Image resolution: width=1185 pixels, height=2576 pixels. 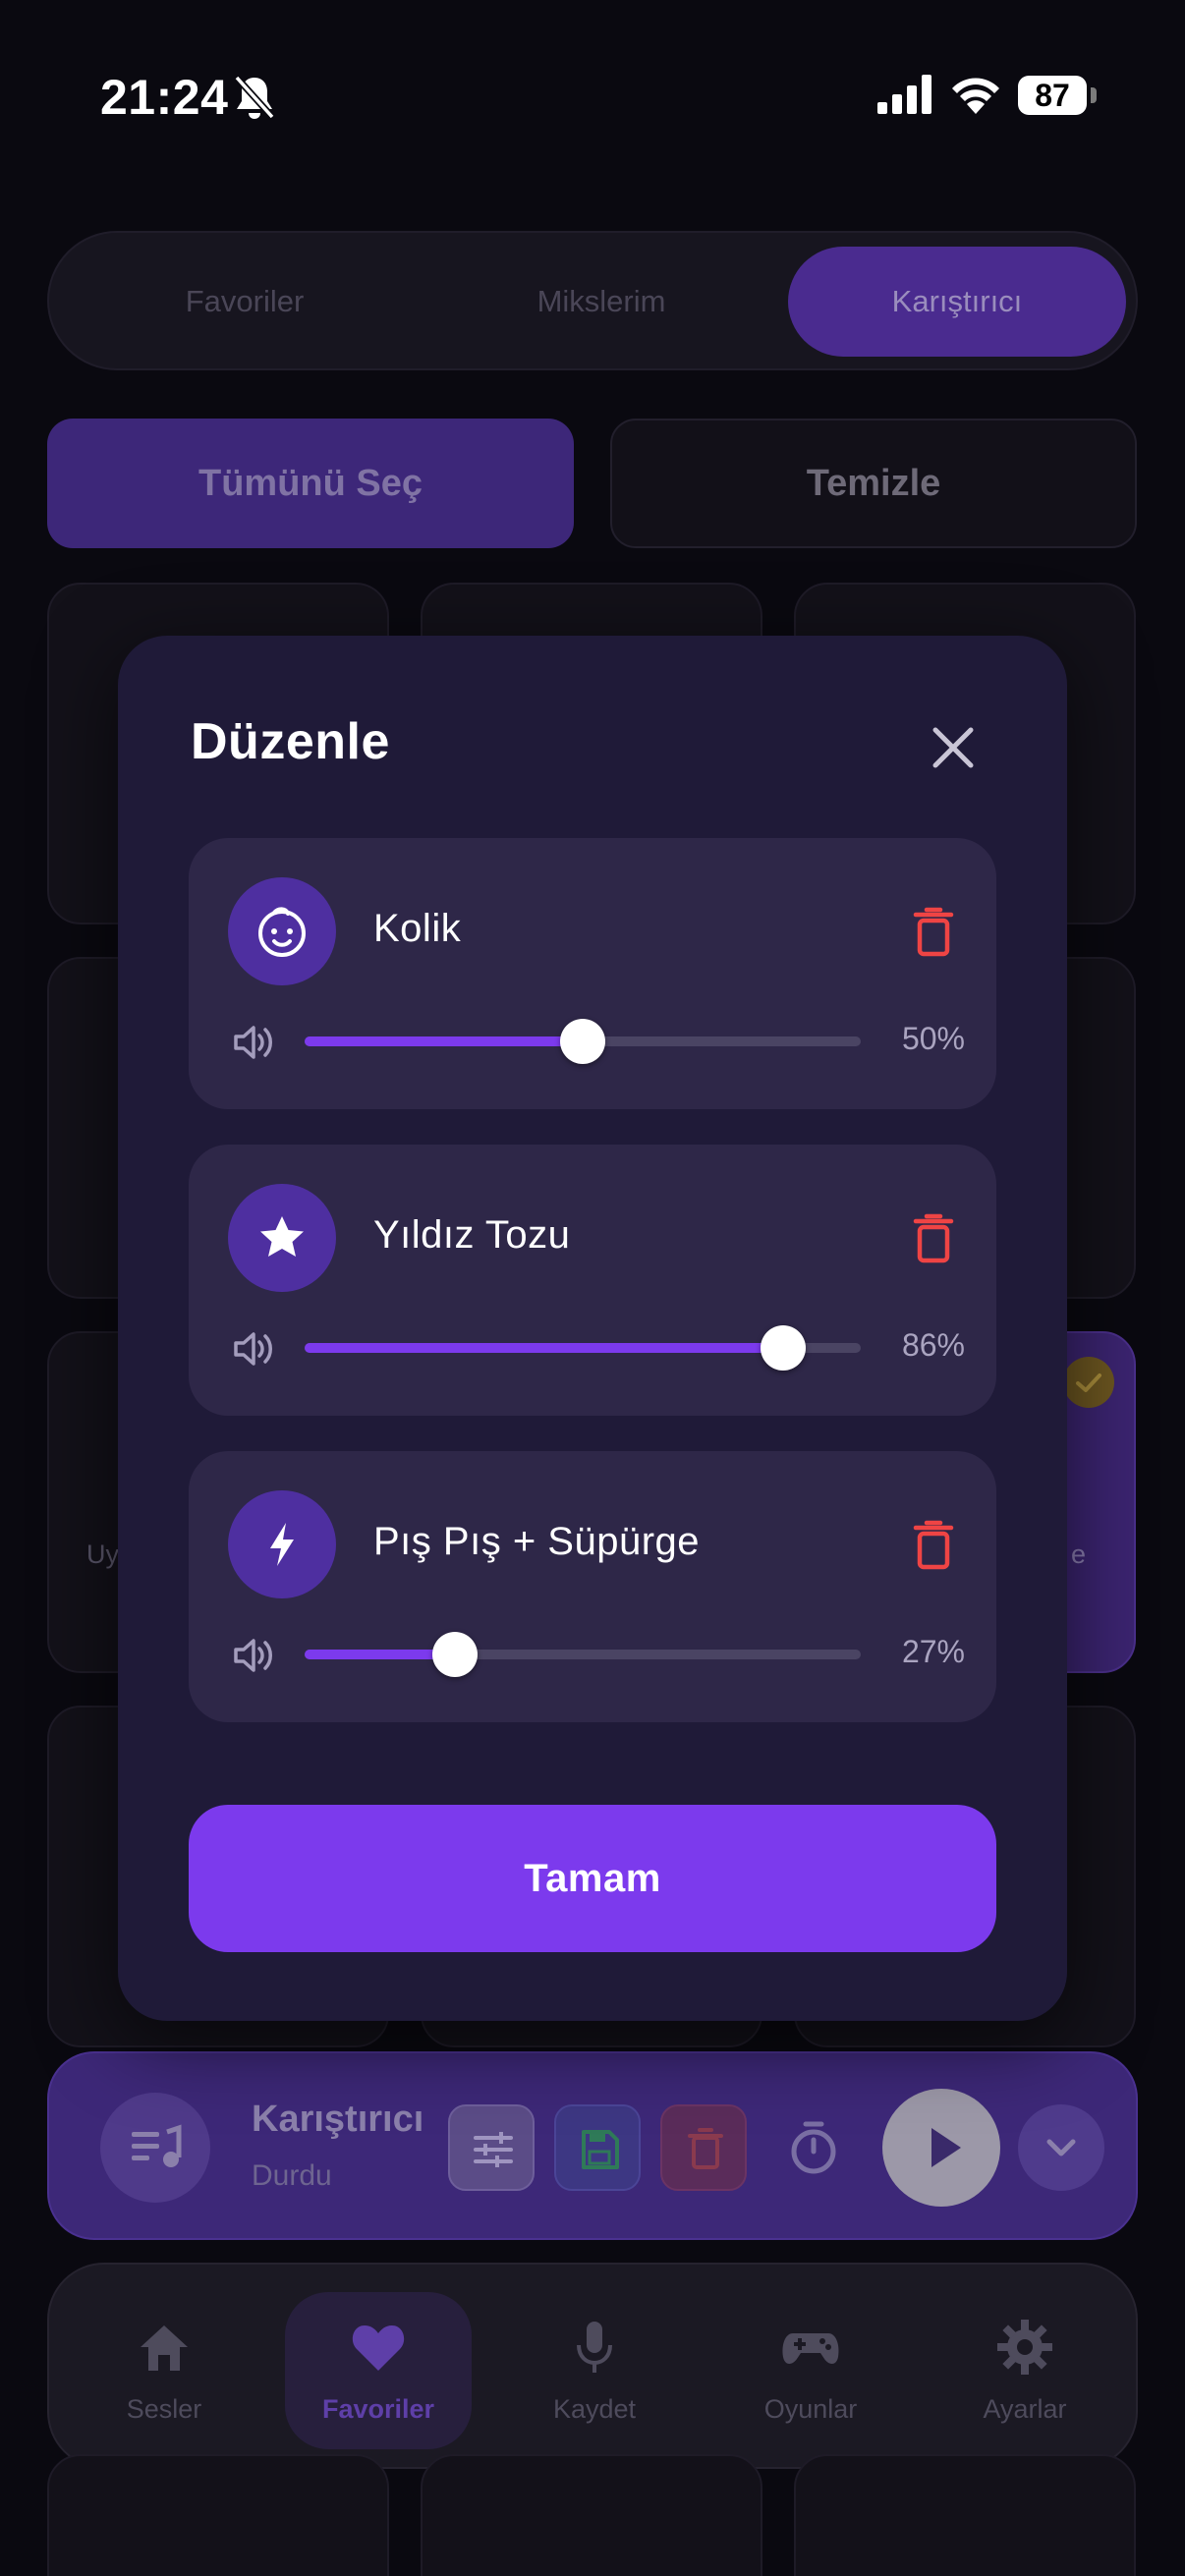 I want to click on sound-name: Kolik, so click(x=417, y=928).